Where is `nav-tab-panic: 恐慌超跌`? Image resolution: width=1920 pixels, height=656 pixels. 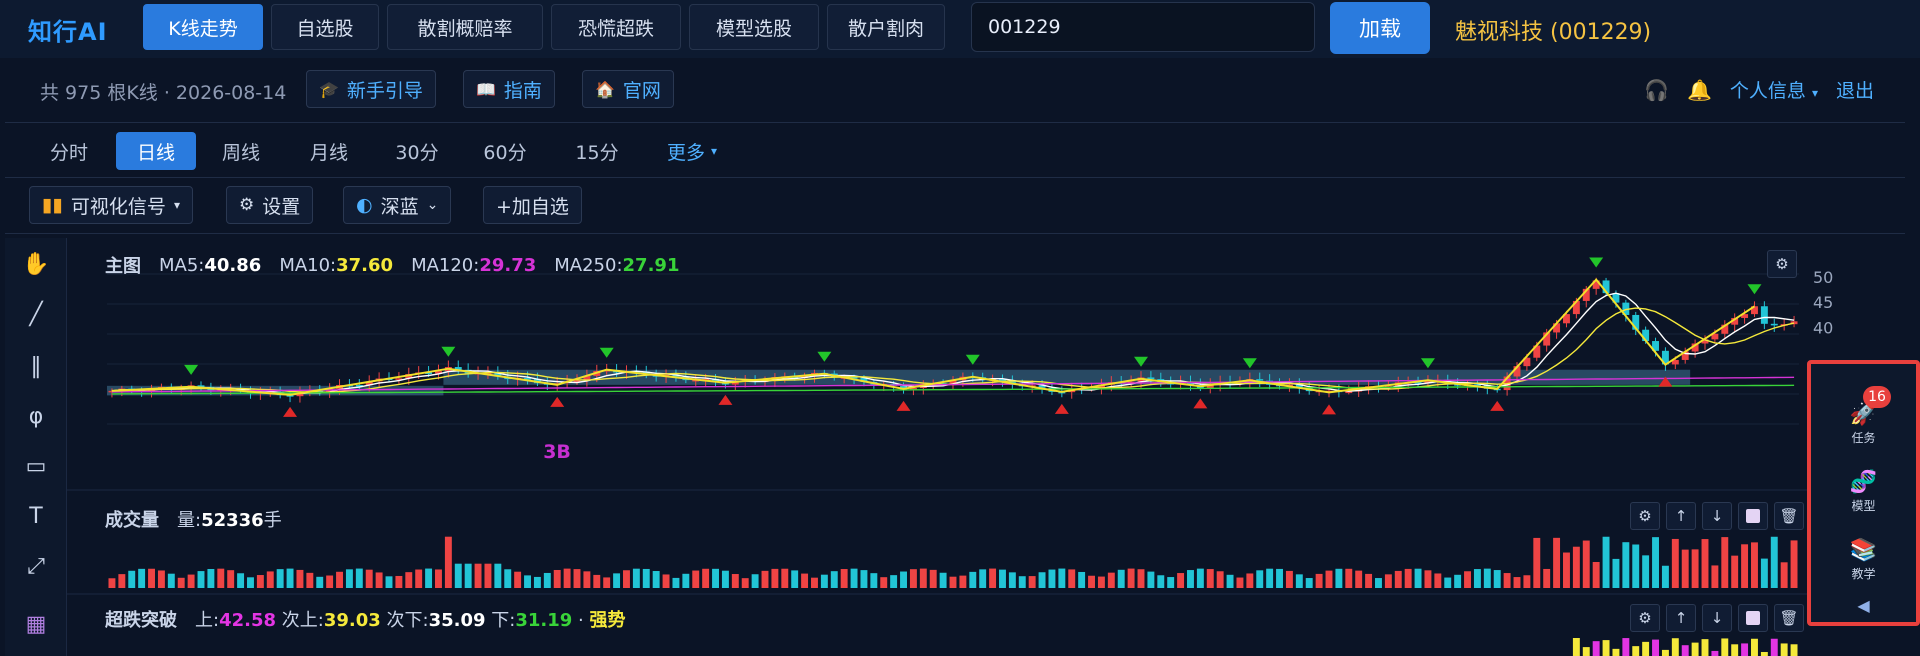
nav-tab-panic: 恐慌超跌 is located at coordinates (616, 27).